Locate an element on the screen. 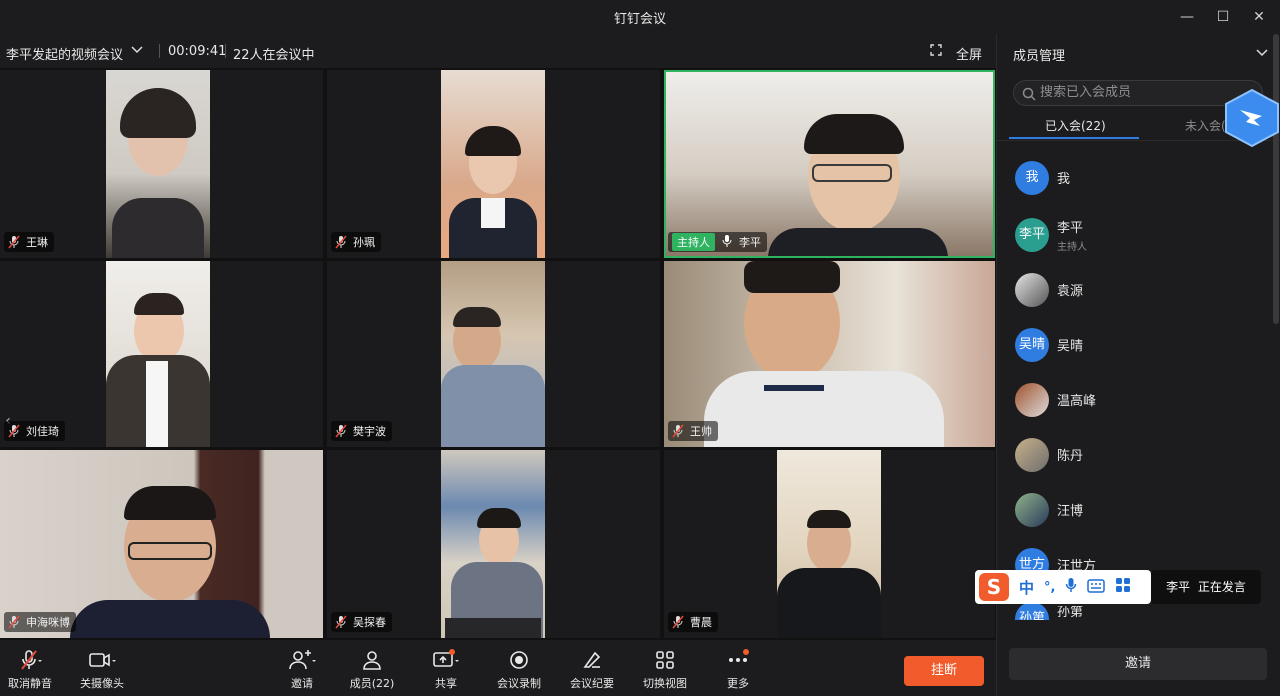 The height and width of the screenshot is (696, 1280). camera-button: 关摄像头 is located at coordinates (102, 669).